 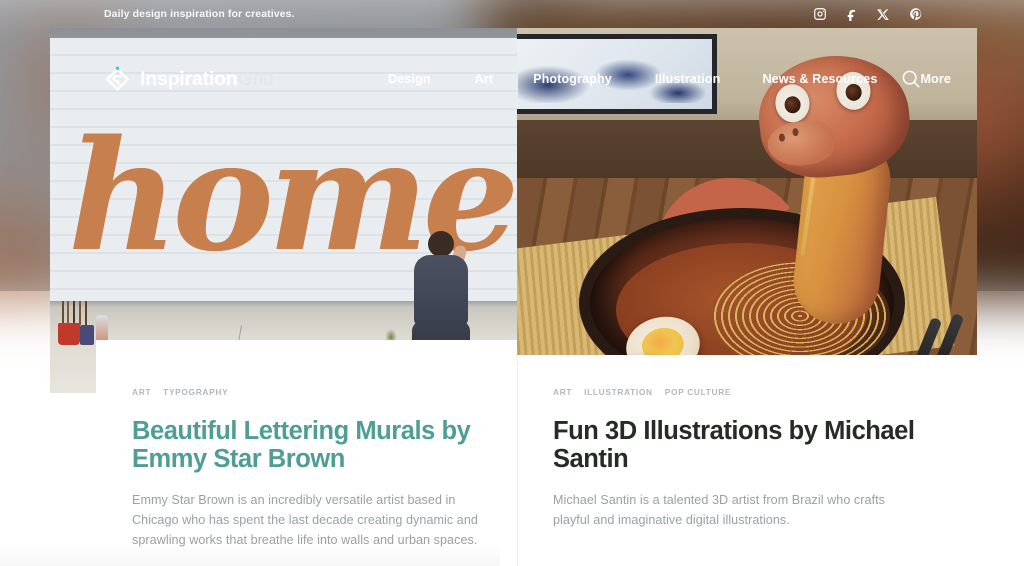 I want to click on instagram-icon, so click(x=819, y=14).